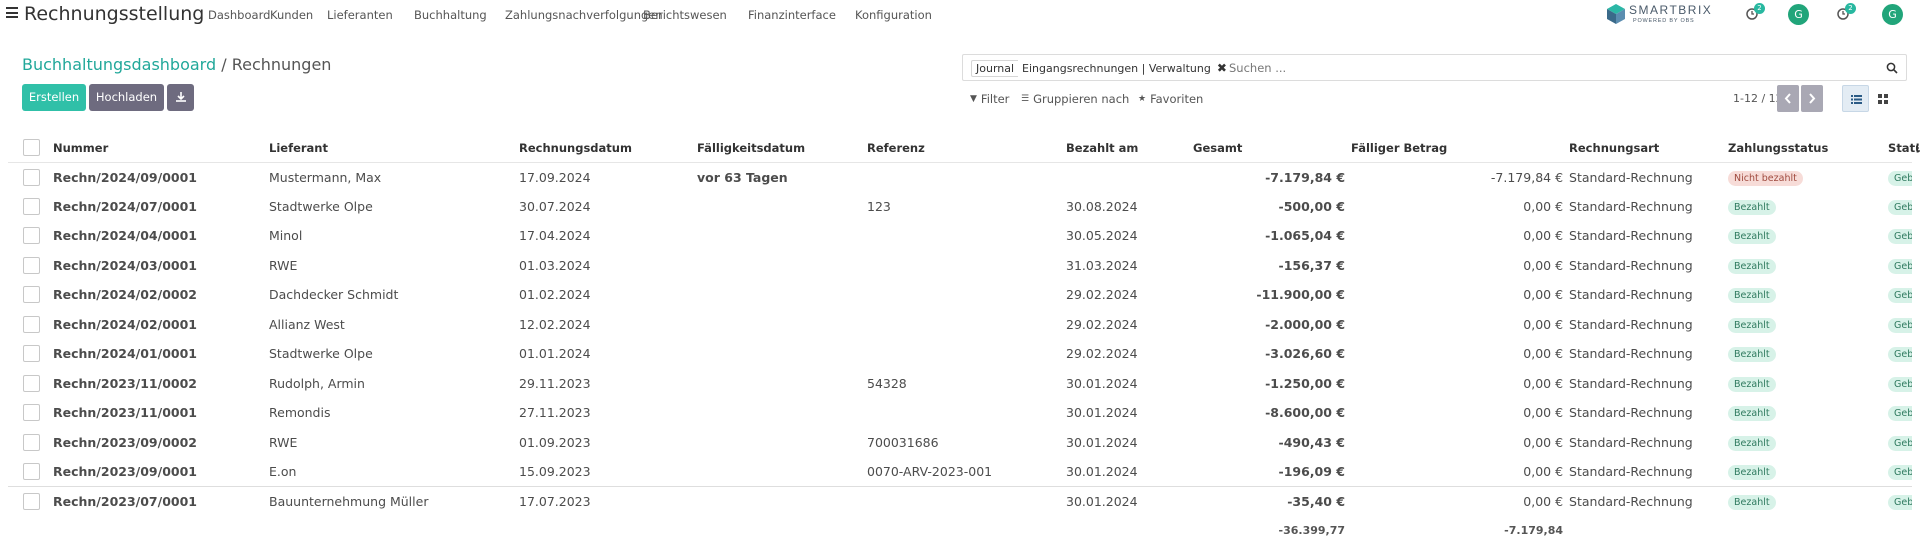  What do you see at coordinates (31, 148) in the screenshot?
I see `select-all-checkbox` at bounding box center [31, 148].